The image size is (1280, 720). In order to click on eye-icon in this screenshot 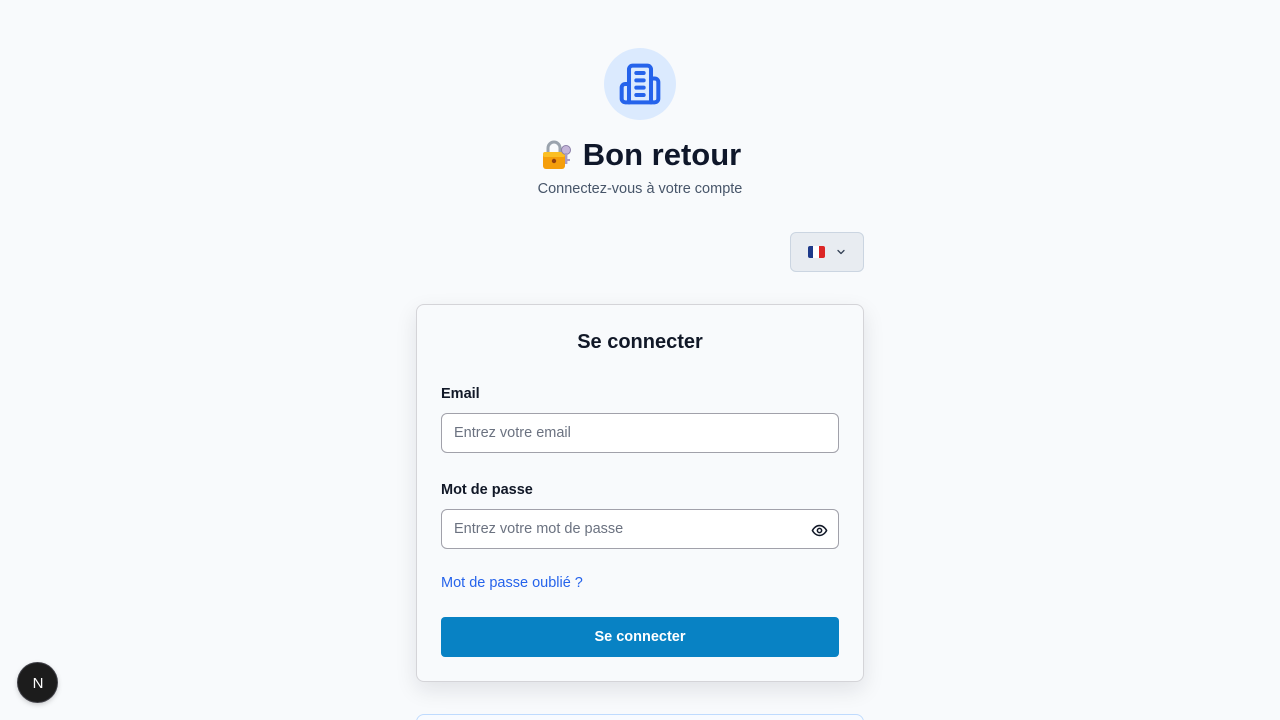, I will do `click(819, 530)`.